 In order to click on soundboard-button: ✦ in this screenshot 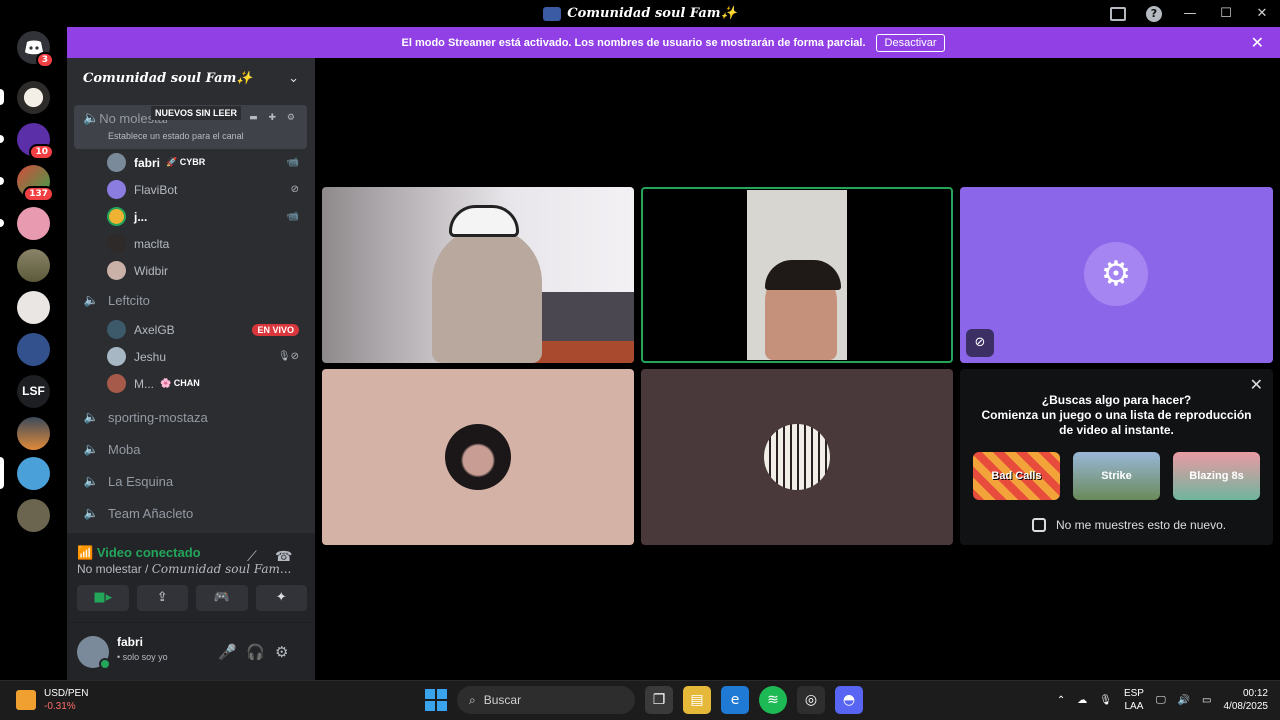, I will do `click(281, 598)`.